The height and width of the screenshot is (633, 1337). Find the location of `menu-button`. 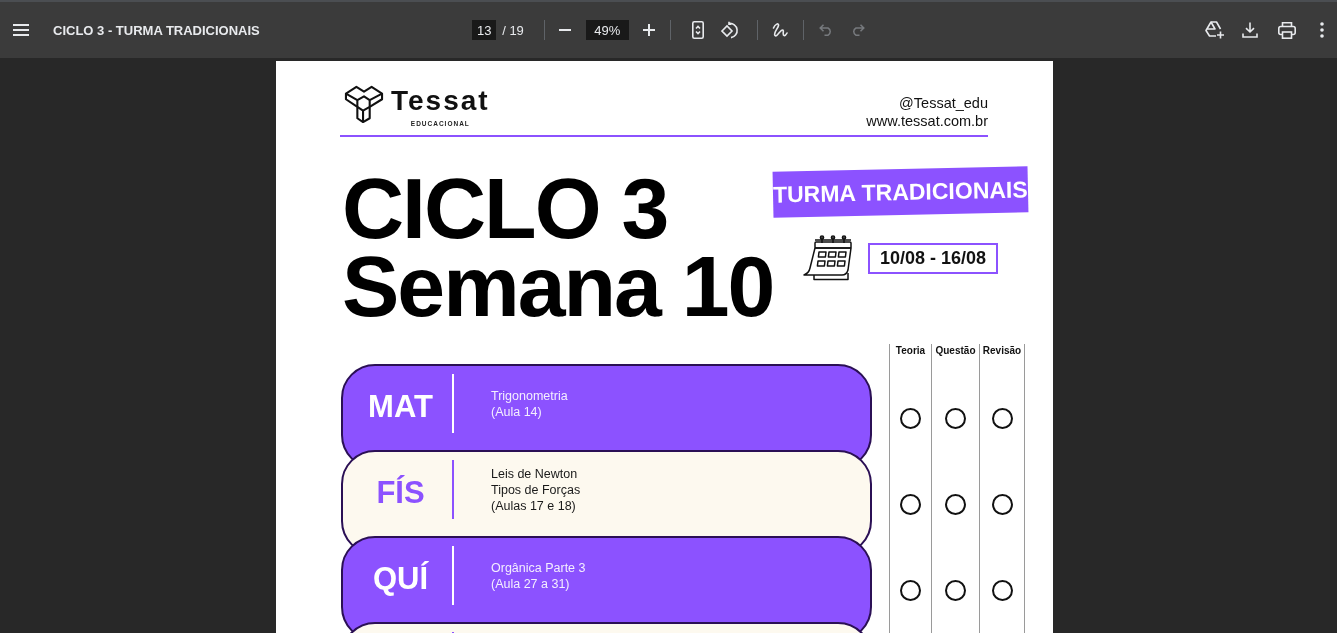

menu-button is located at coordinates (21, 30).